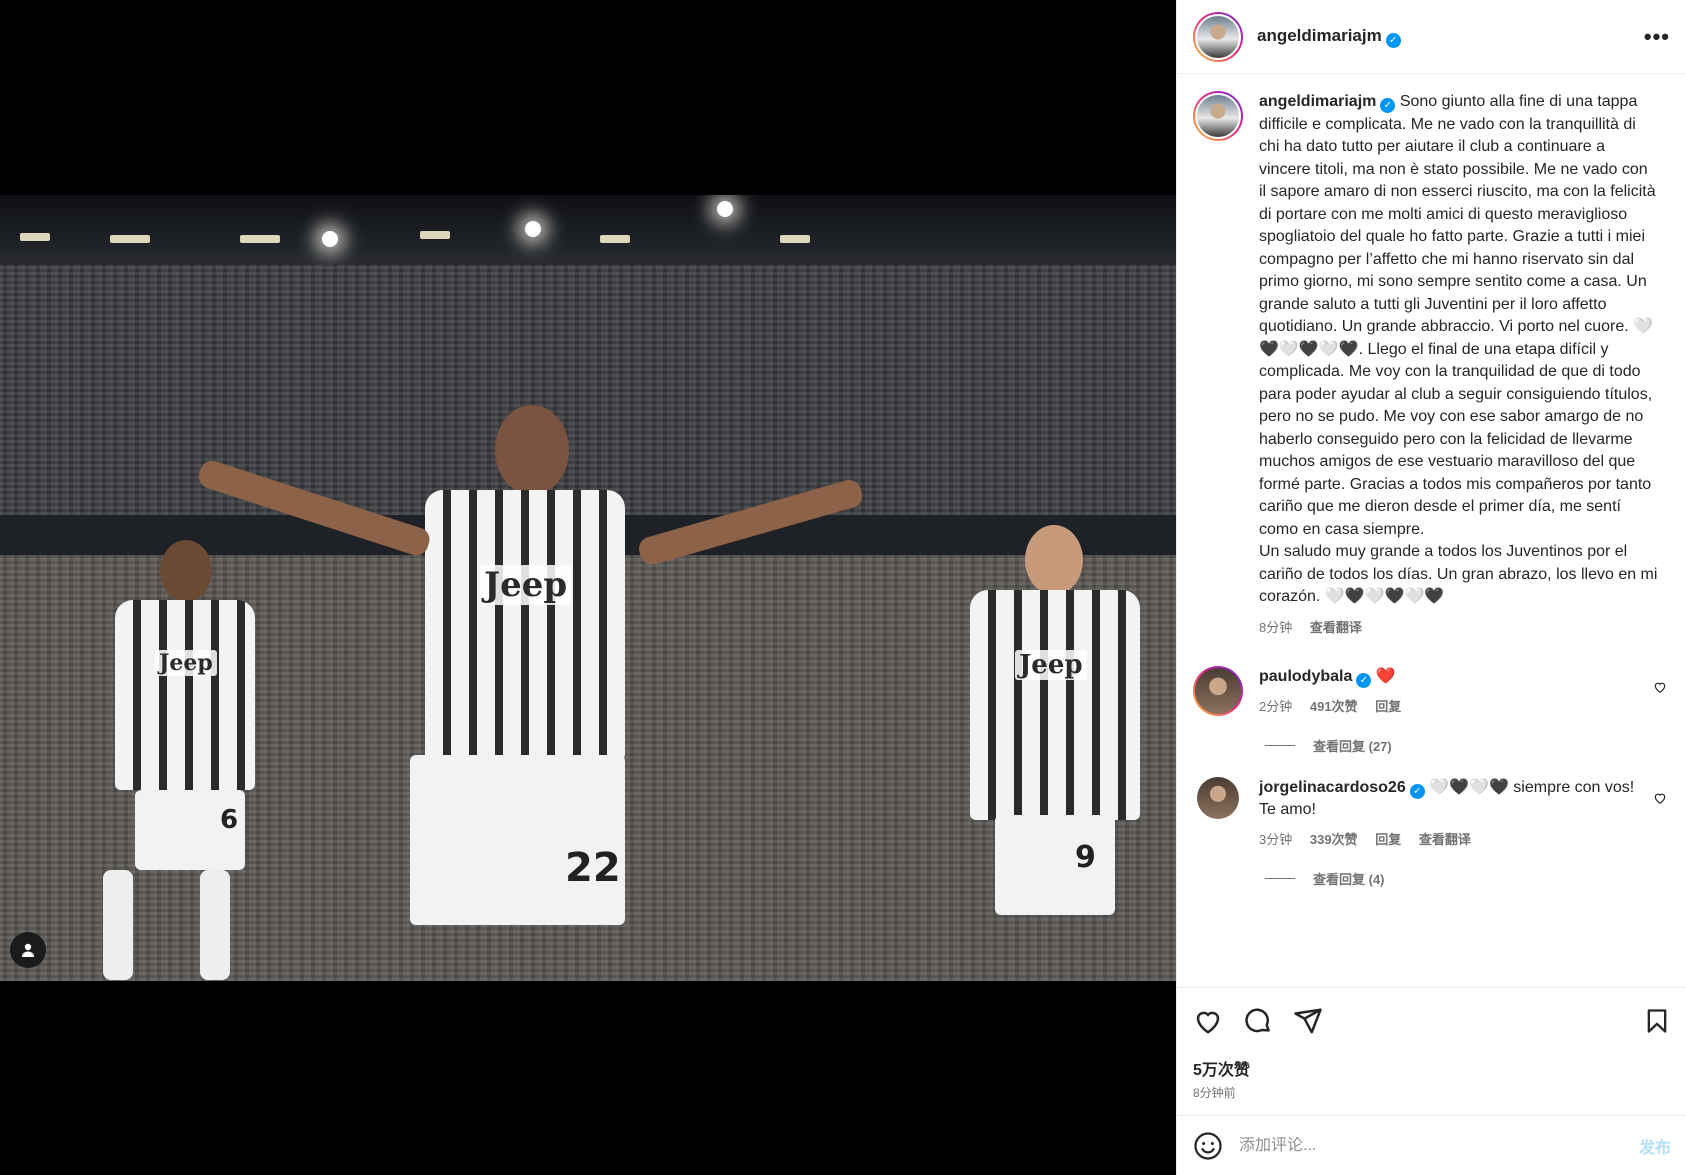 This screenshot has width=1686, height=1175. What do you see at coordinates (1085, 857) in the screenshot?
I see `jersey-number: 9` at bounding box center [1085, 857].